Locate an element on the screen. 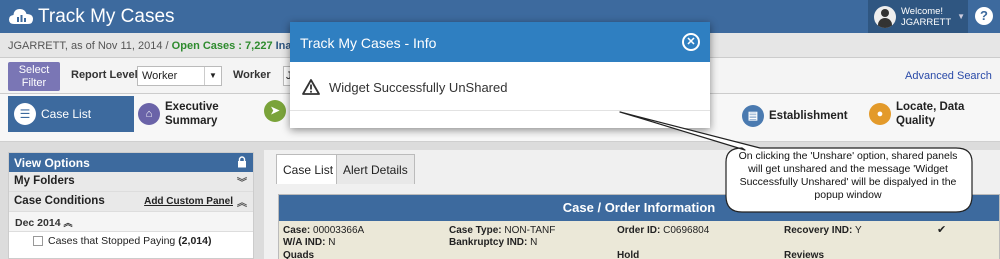 The image size is (1000, 259). tab-case-list-detail: Case List is located at coordinates (308, 169).